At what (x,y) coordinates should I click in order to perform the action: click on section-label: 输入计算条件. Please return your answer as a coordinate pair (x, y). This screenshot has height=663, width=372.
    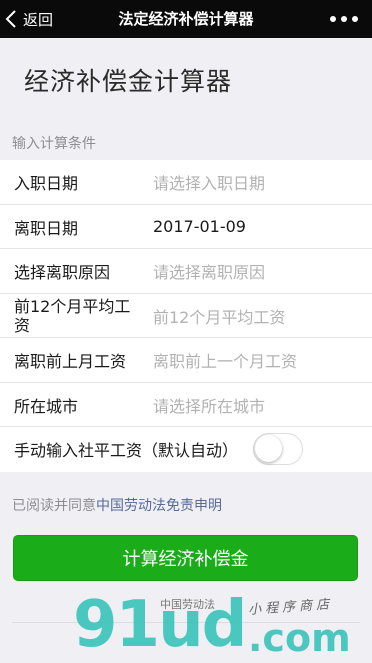
    Looking at the image, I should click on (54, 144).